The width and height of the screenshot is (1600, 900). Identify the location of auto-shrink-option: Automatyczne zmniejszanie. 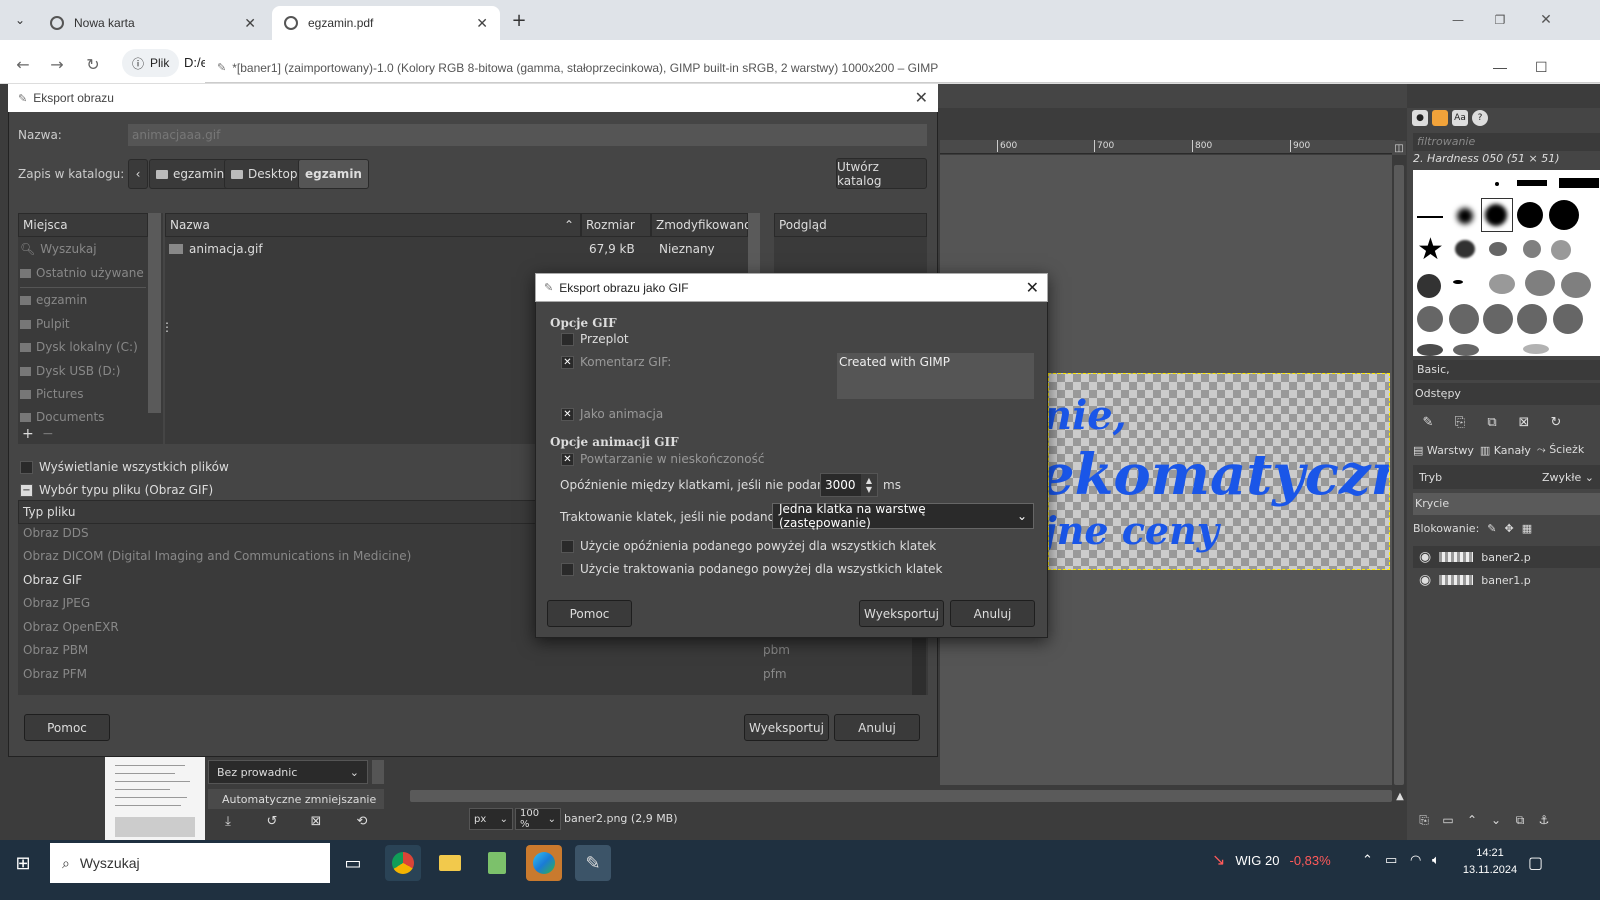
(296, 799).